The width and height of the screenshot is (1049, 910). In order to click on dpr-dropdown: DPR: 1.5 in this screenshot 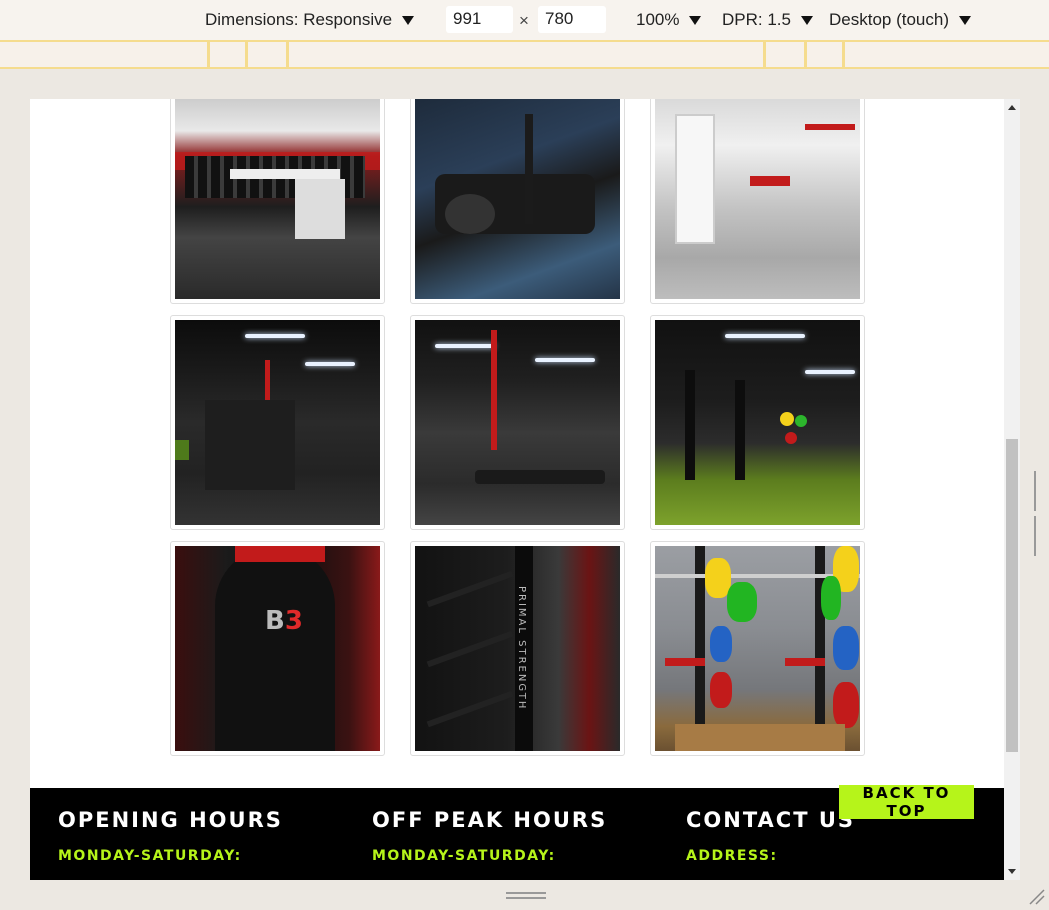, I will do `click(767, 20)`.